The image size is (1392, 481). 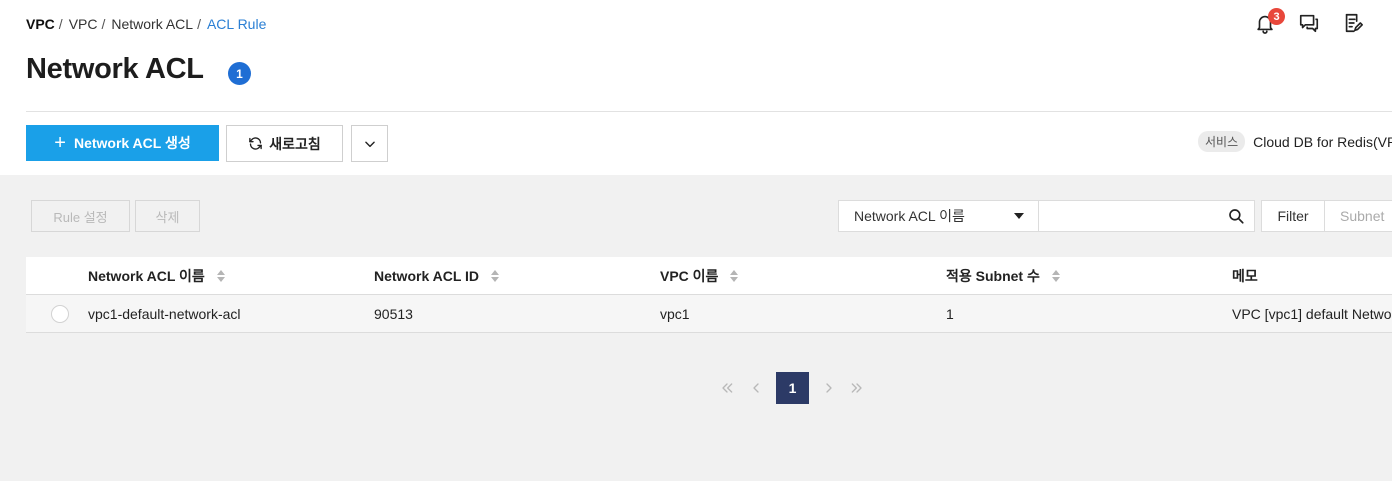 I want to click on subnet-filter-button: Subnet, so click(x=1358, y=216).